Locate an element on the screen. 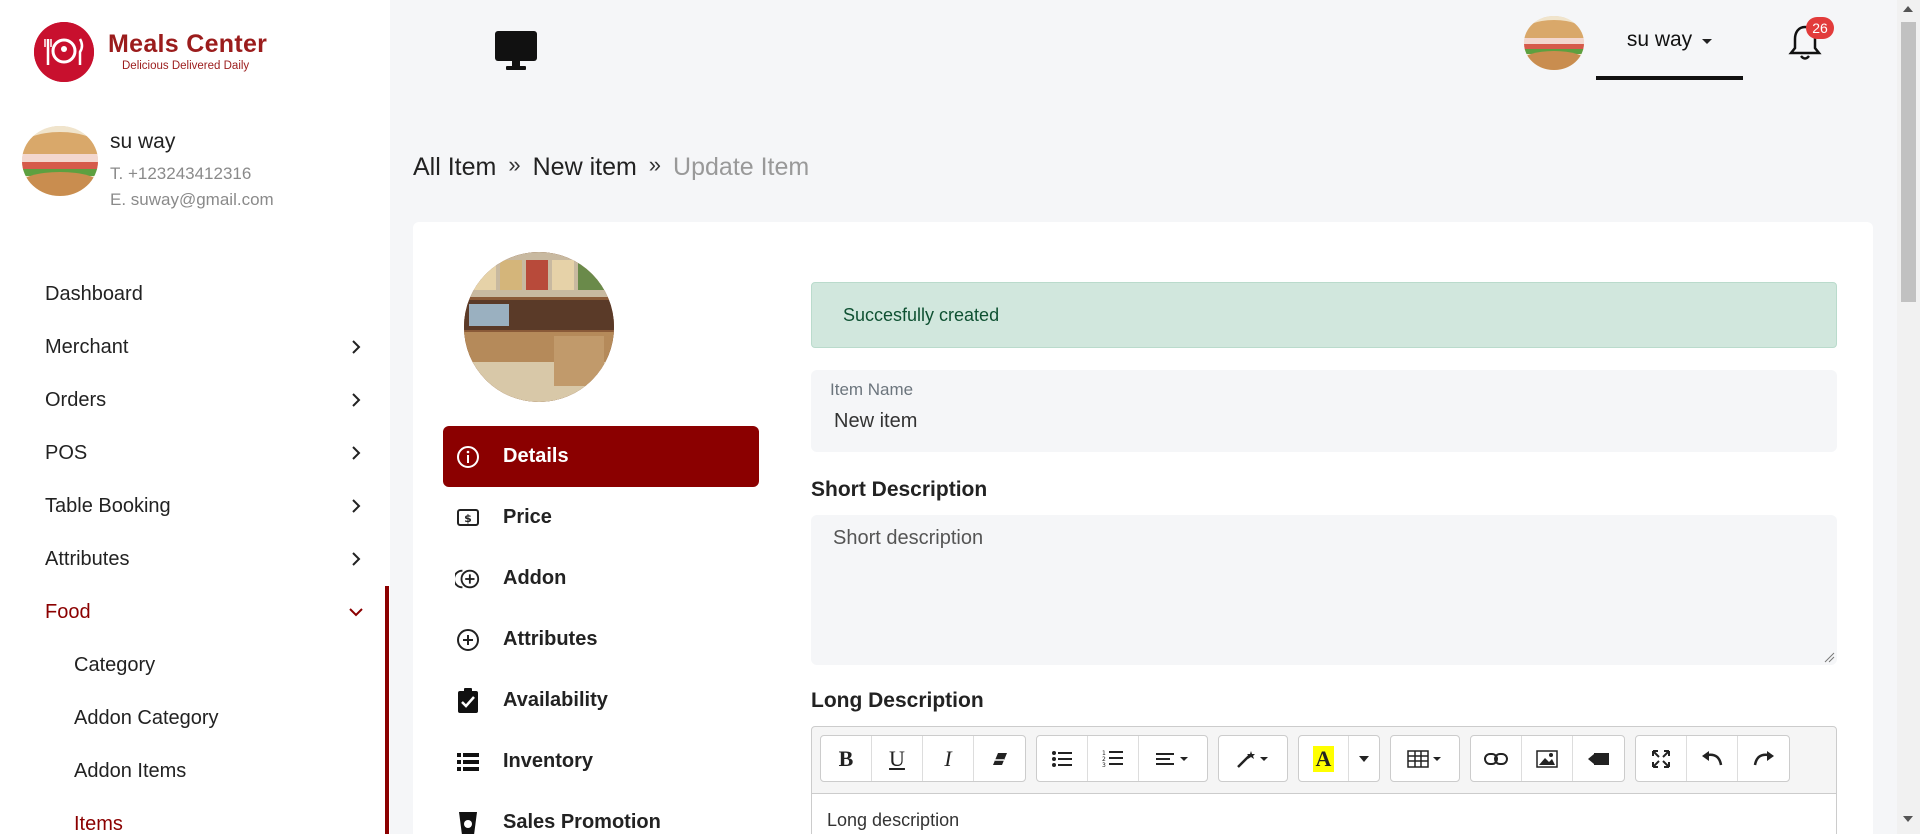 Image resolution: width=1920 pixels, height=834 pixels. format-group: B U I is located at coordinates (923, 758).